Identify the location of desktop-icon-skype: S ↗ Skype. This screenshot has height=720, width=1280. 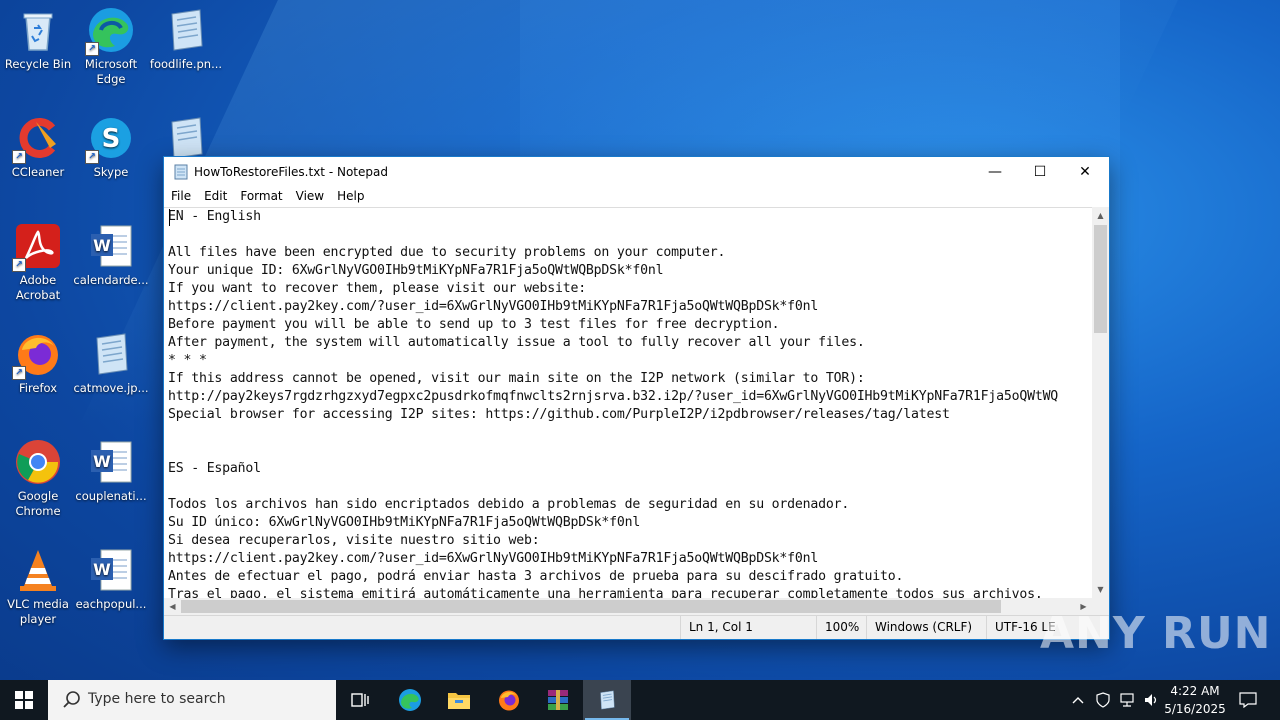
(111, 144).